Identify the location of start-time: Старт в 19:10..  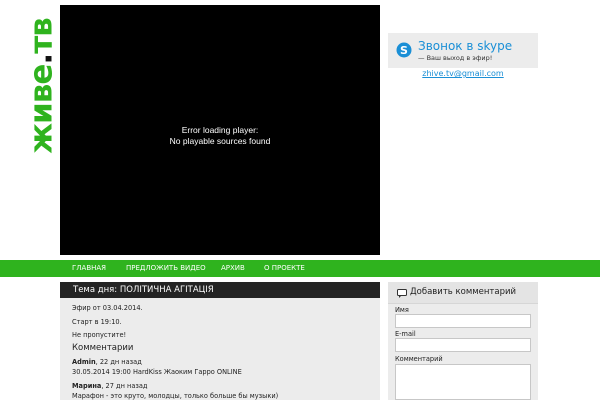
(97, 322).